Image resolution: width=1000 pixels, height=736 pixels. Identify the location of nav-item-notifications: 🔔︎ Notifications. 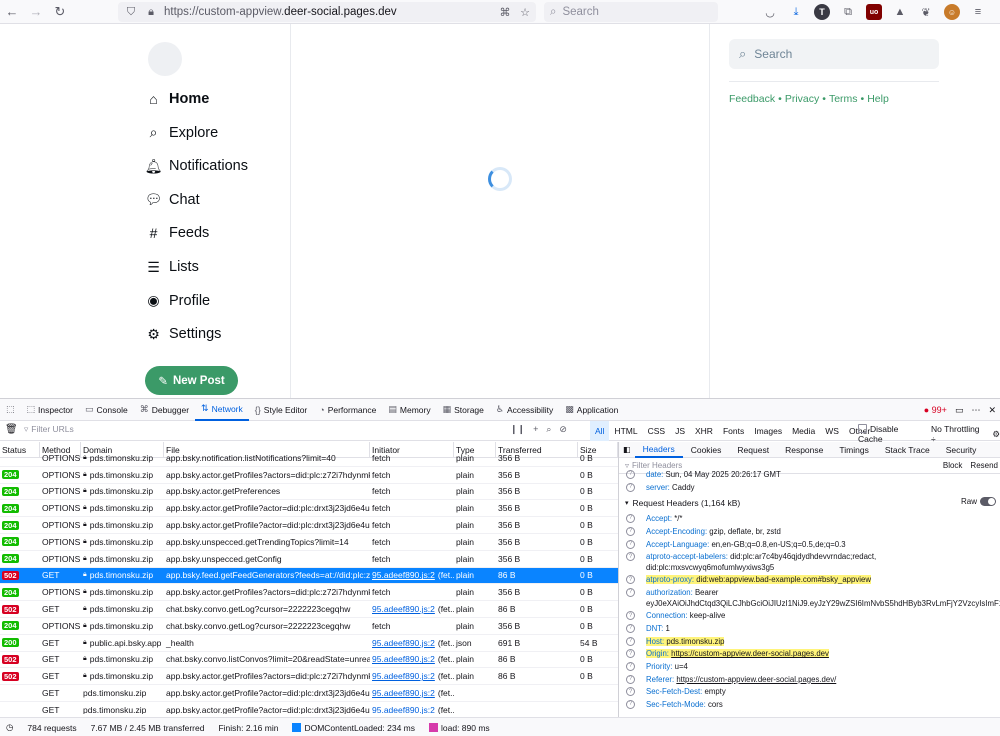
(196, 166).